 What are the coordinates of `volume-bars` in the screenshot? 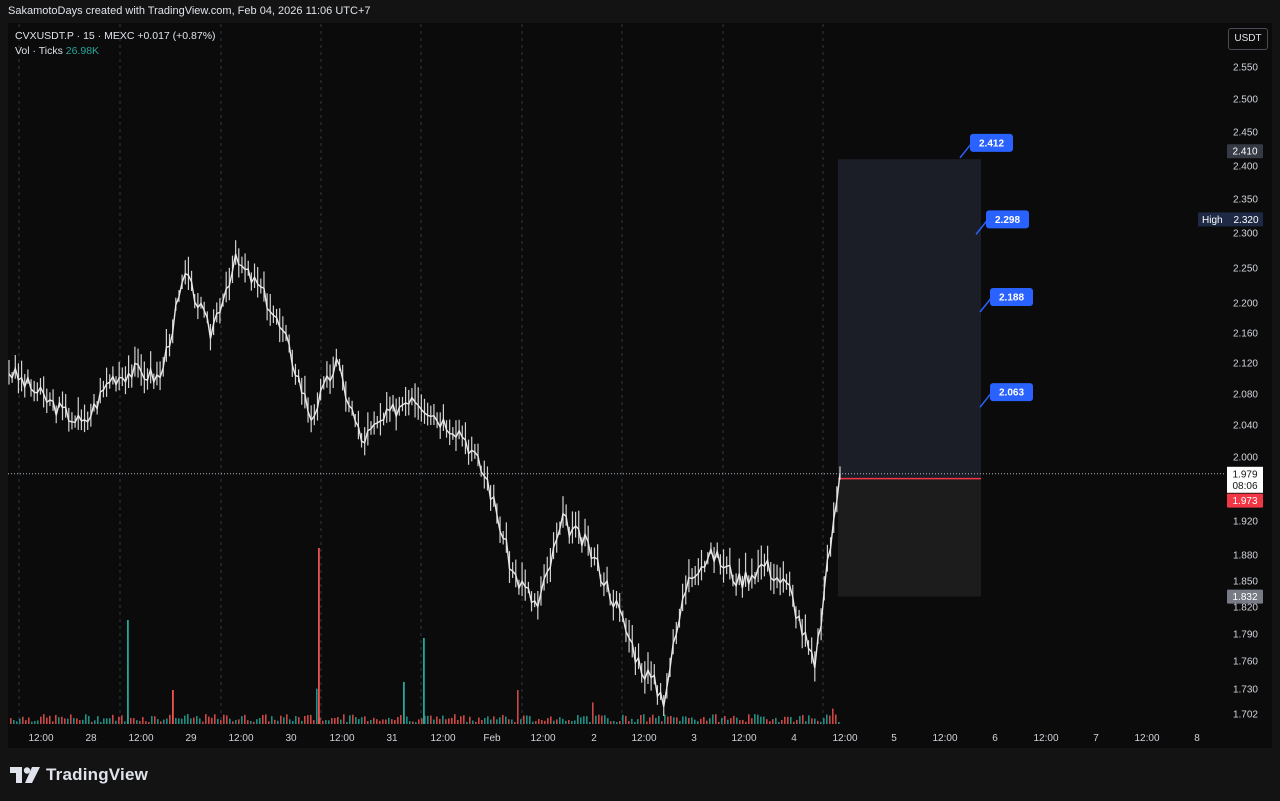 It's located at (425, 636).